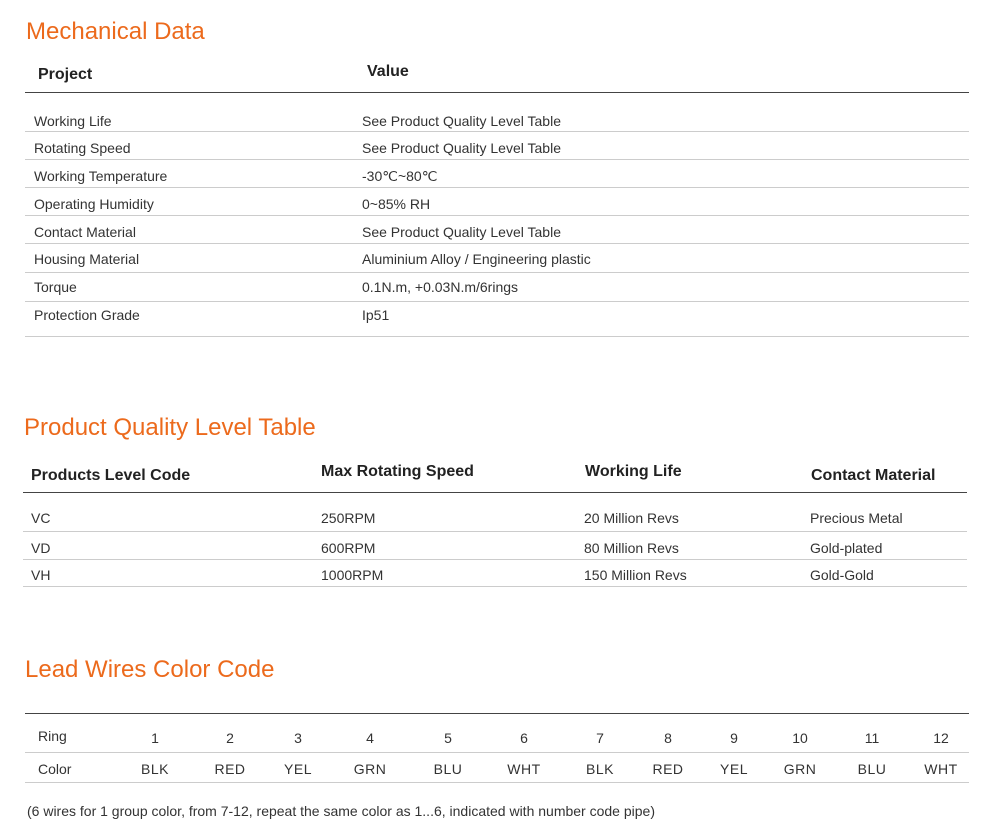  I want to click on quality-row-speed: 600RPM, so click(348, 548).